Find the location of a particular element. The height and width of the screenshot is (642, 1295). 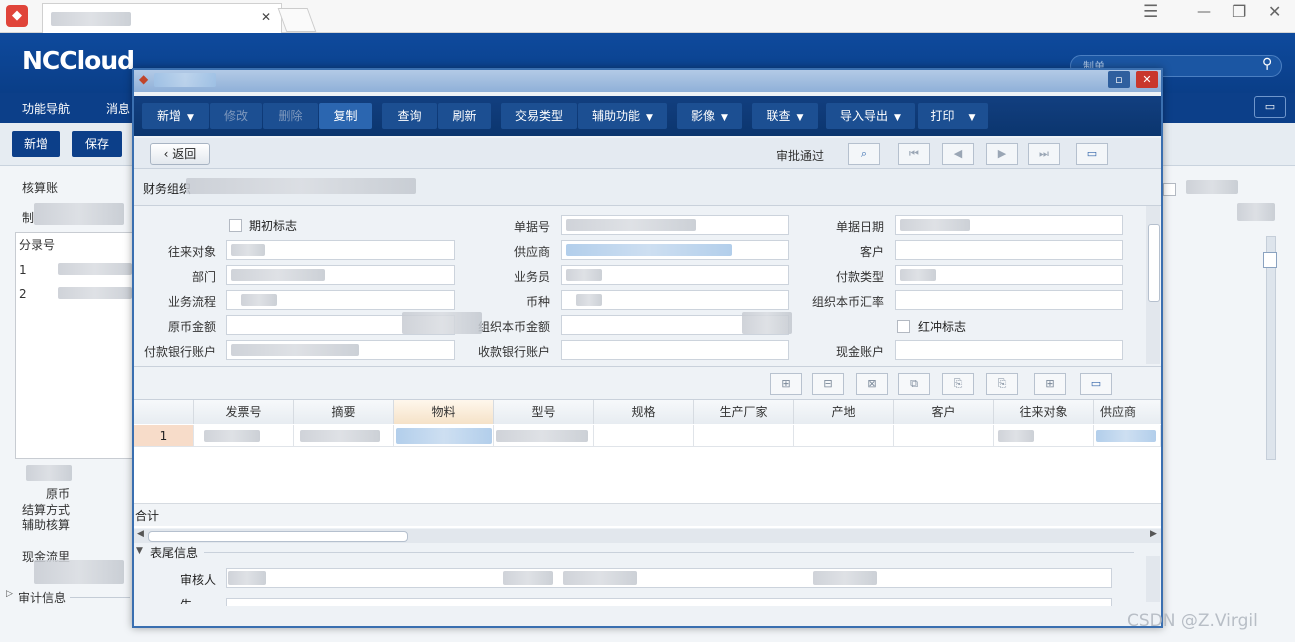

col-invoice-no: 发票号 is located at coordinates (244, 412).